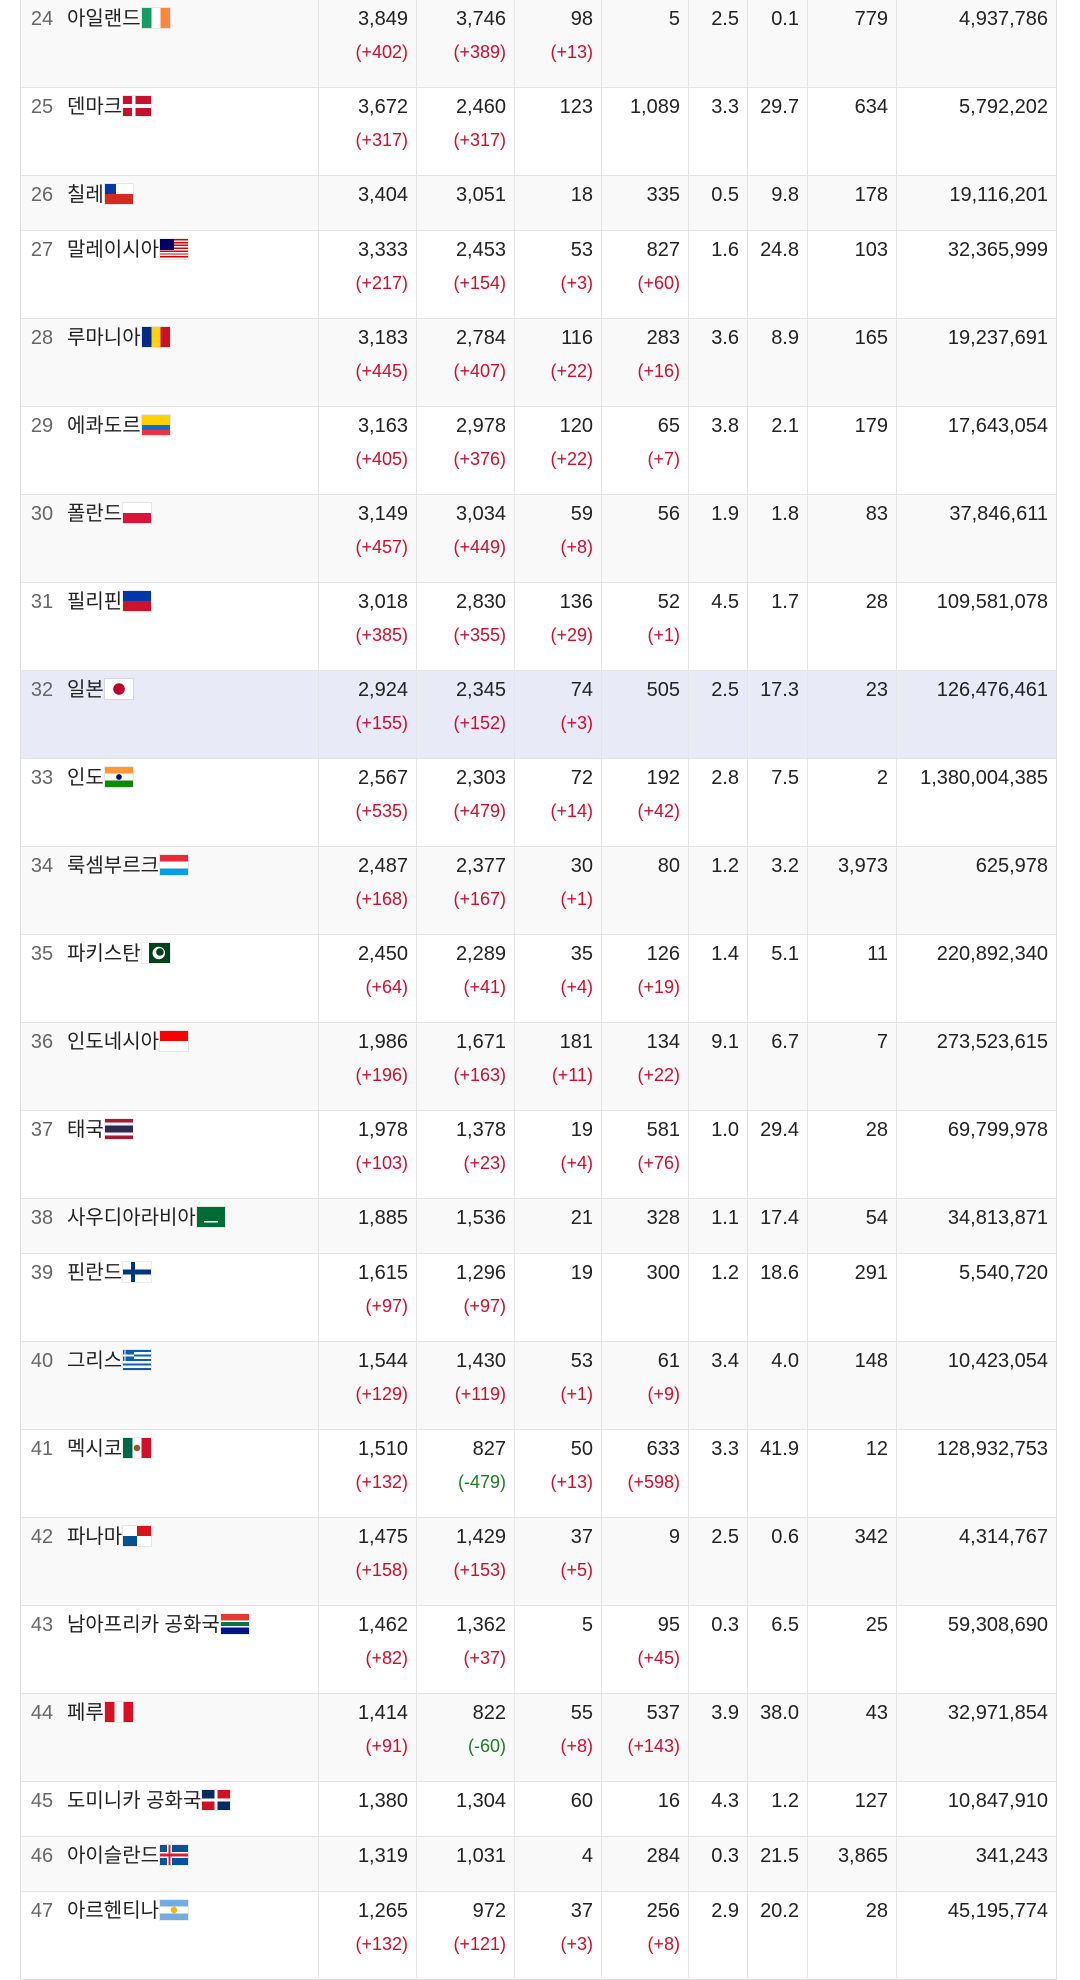  I want to click on active-cases-cell-change: (+154), so click(479, 283).